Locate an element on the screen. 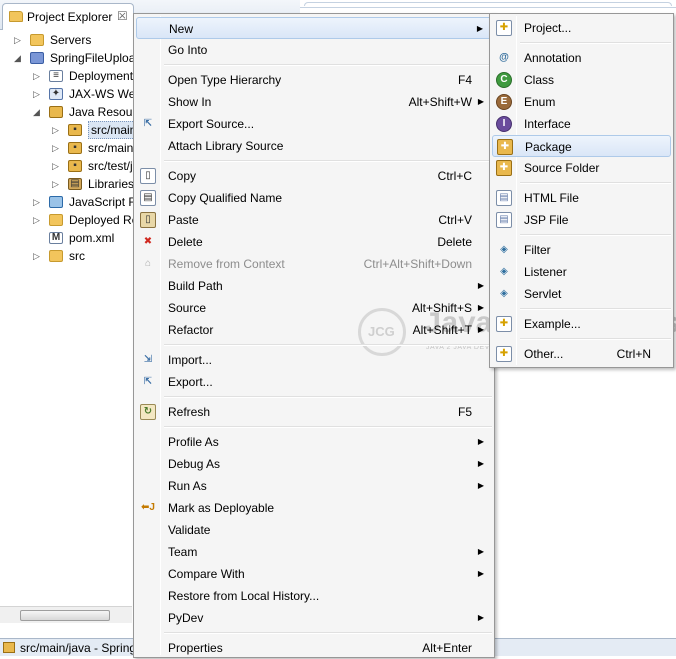 This screenshot has width=676, height=659. export-source-icon: ⇱ is located at coordinates (148, 123).